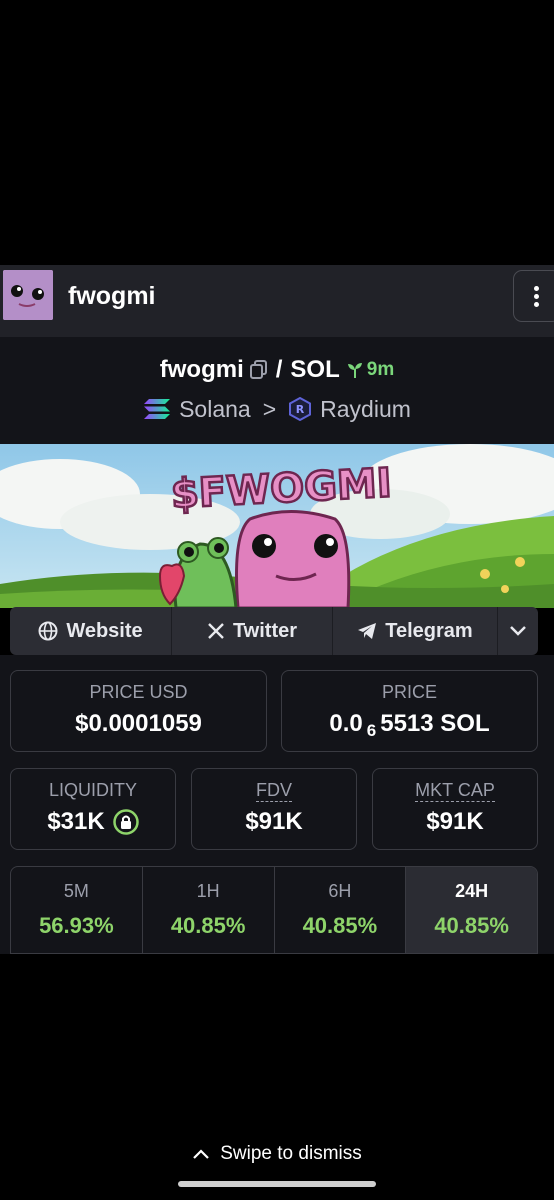 The width and height of the screenshot is (554, 1200). What do you see at coordinates (367, 631) in the screenshot?
I see `telegram-icon` at bounding box center [367, 631].